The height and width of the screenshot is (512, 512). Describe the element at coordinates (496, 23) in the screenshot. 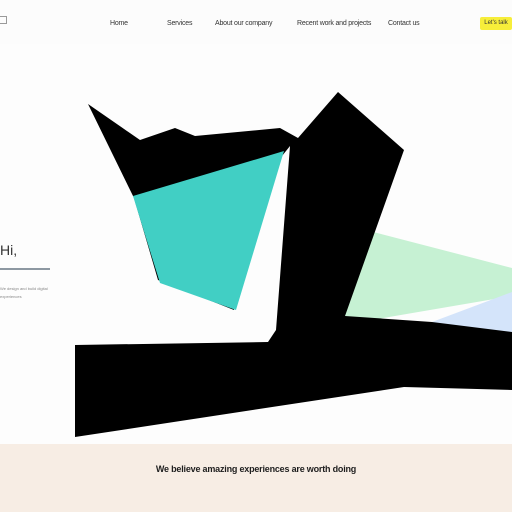

I see `cta-button: Let's talk` at that location.